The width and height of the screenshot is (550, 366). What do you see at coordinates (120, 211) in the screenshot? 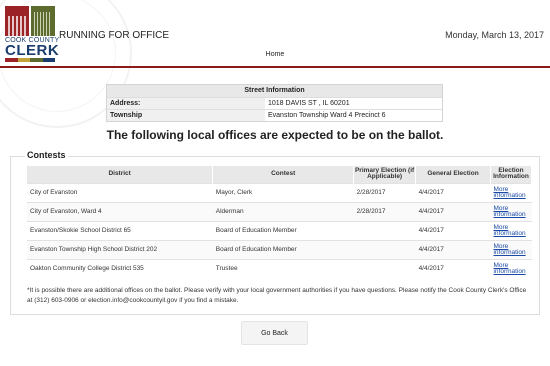
I see `district-cell: City of Evanston, Ward 4` at bounding box center [120, 211].